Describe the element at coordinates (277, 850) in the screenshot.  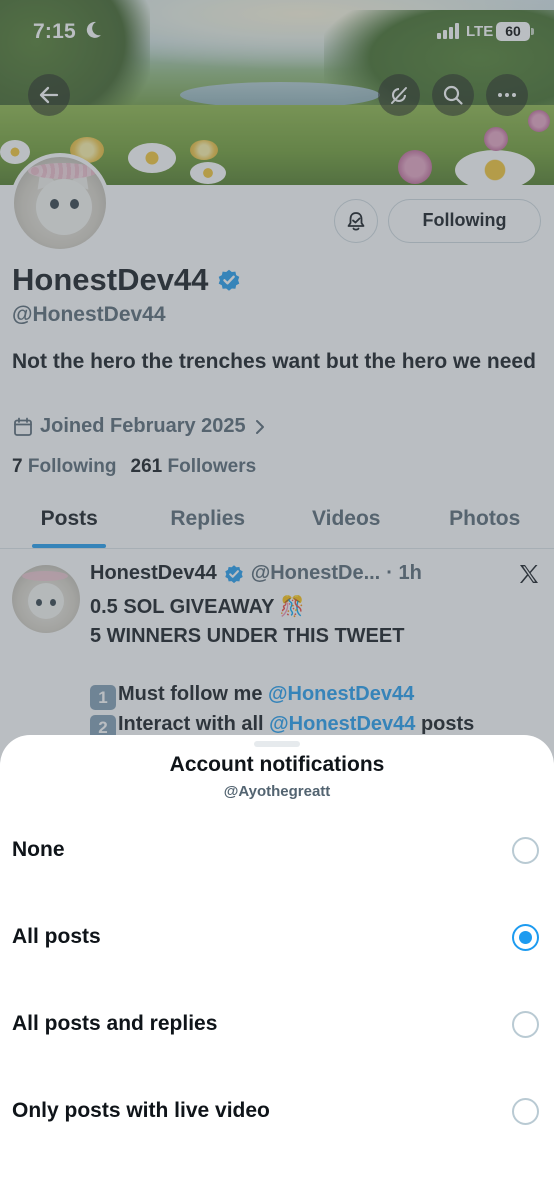
I see `option-none: None` at that location.